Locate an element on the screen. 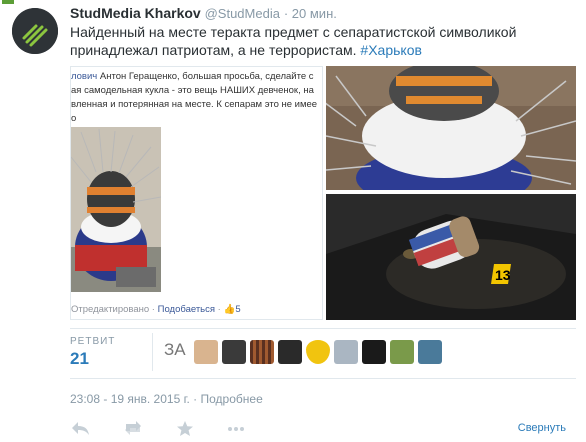 This screenshot has width=586, height=442. retweeter-avatar-text: ЗА is located at coordinates (175, 349).